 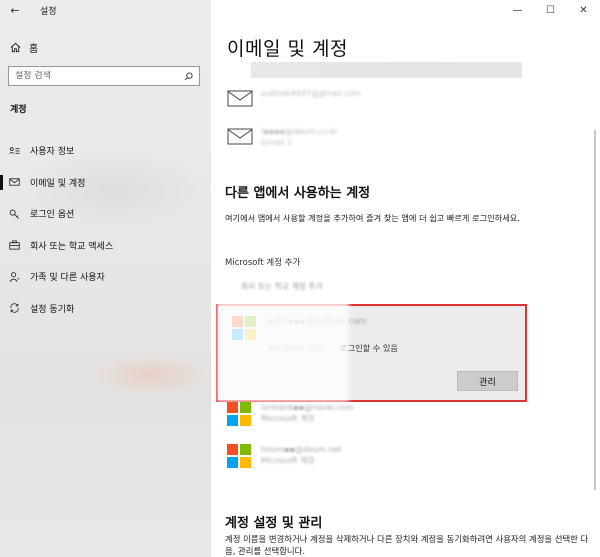 What do you see at coordinates (276, 142) in the screenshot?
I see `account-type: Gmail 2` at bounding box center [276, 142].